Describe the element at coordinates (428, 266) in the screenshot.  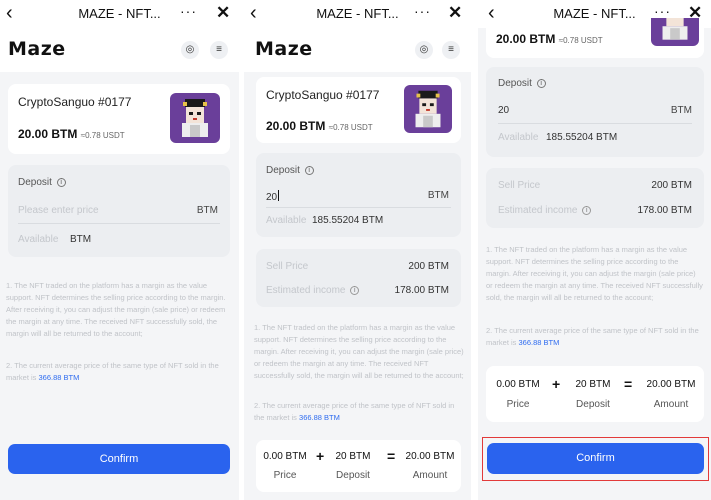
I see `sell-price-value: 200 BTM` at that location.